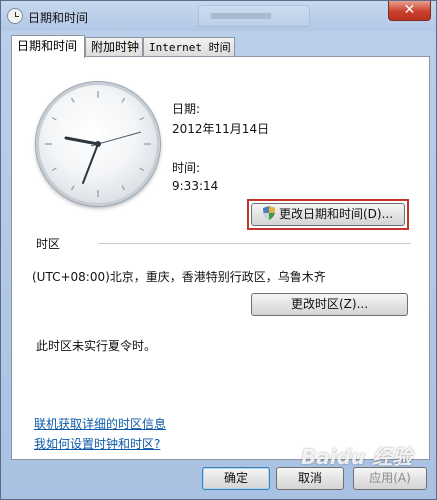 Image resolution: width=437 pixels, height=500 pixels. What do you see at coordinates (310, 478) in the screenshot?
I see `cancel-button: 取消` at bounding box center [310, 478].